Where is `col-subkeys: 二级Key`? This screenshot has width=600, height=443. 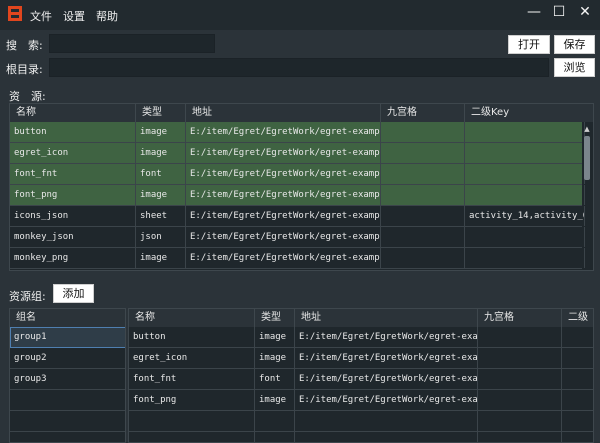
col-subkeys: 二级Key is located at coordinates (529, 113).